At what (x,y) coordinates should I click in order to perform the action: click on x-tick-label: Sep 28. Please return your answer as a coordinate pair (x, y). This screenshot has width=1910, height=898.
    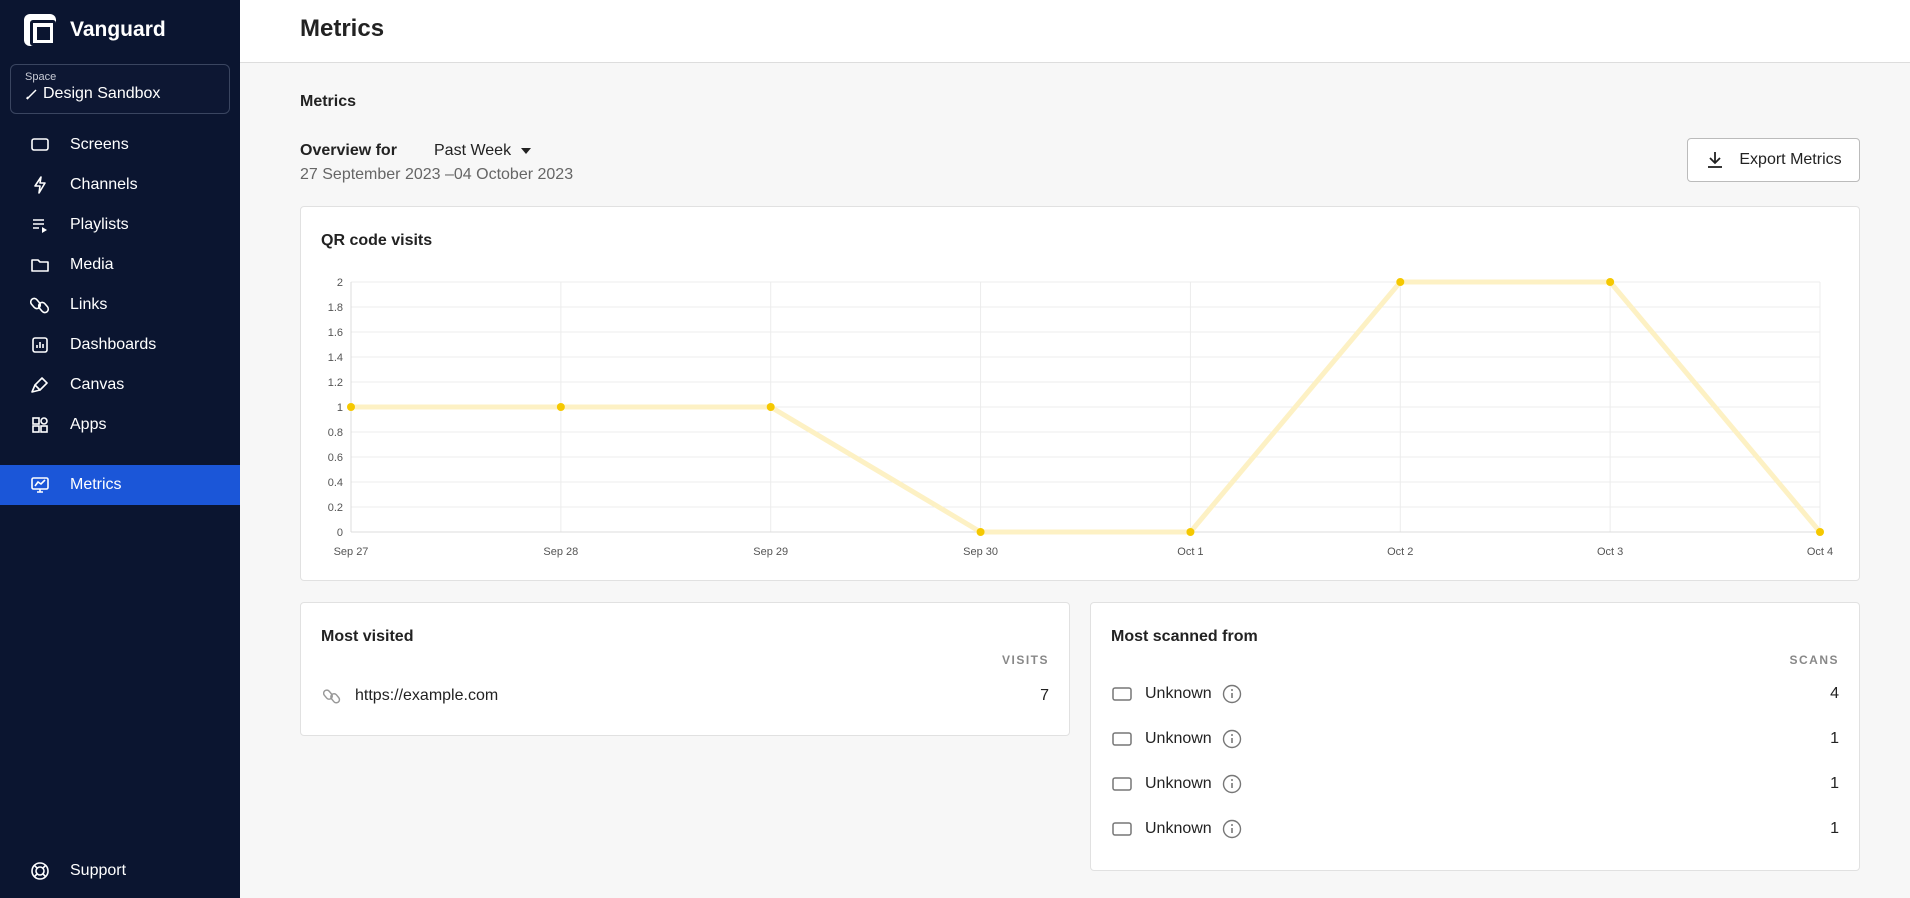
    Looking at the image, I should click on (560, 552).